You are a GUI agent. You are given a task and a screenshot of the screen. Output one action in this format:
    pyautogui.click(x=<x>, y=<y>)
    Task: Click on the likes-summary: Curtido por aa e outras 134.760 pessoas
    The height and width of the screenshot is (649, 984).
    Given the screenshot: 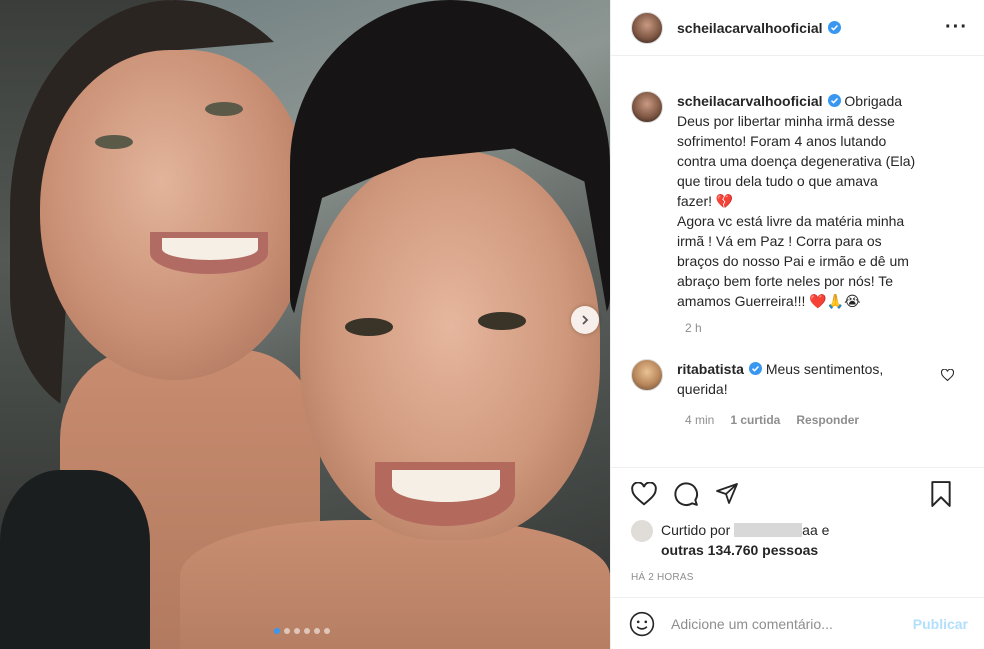 What is the action you would take?
    pyautogui.click(x=799, y=540)
    